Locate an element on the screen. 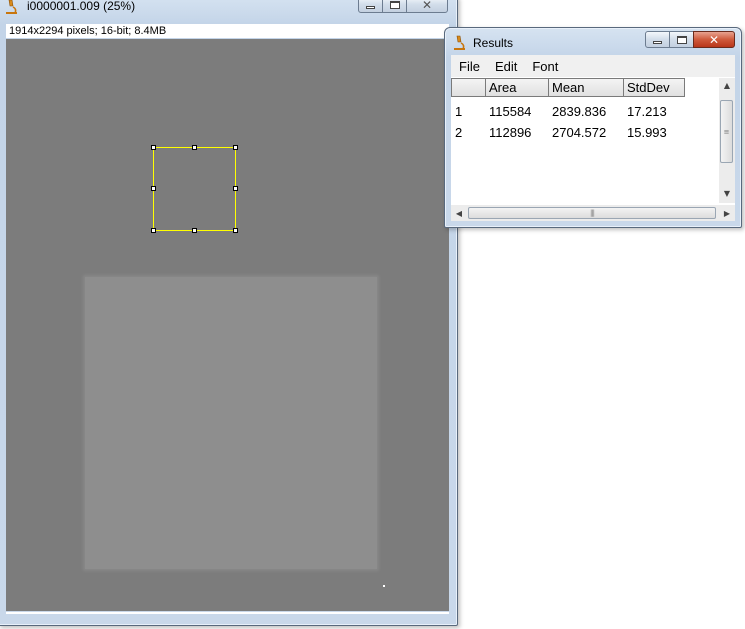 Image resolution: width=745 pixels, height=629 pixels. cell-stddev: 15.993 is located at coordinates (647, 132).